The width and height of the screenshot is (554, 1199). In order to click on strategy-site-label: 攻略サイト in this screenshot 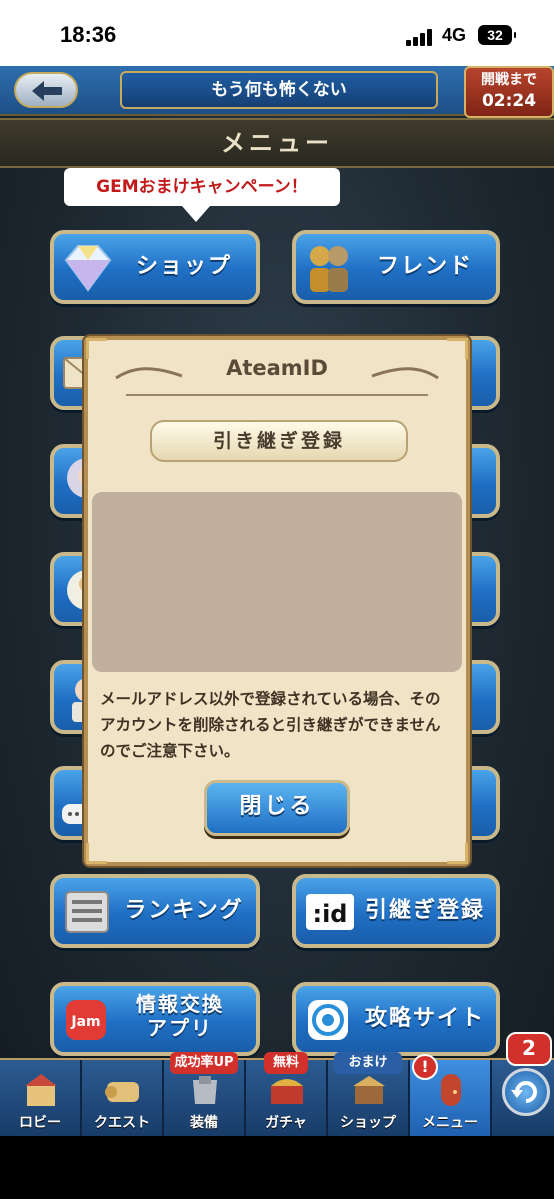, I will do `click(424, 1018)`.